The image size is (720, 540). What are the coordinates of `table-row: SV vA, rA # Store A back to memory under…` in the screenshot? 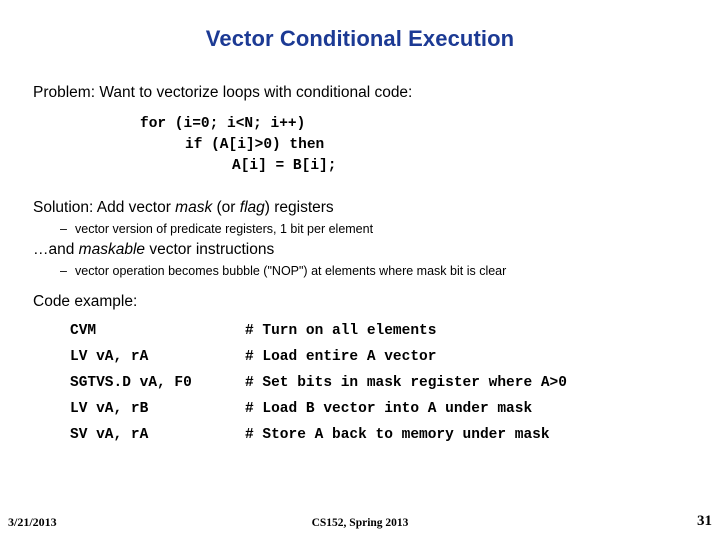 It's located at (318, 440).